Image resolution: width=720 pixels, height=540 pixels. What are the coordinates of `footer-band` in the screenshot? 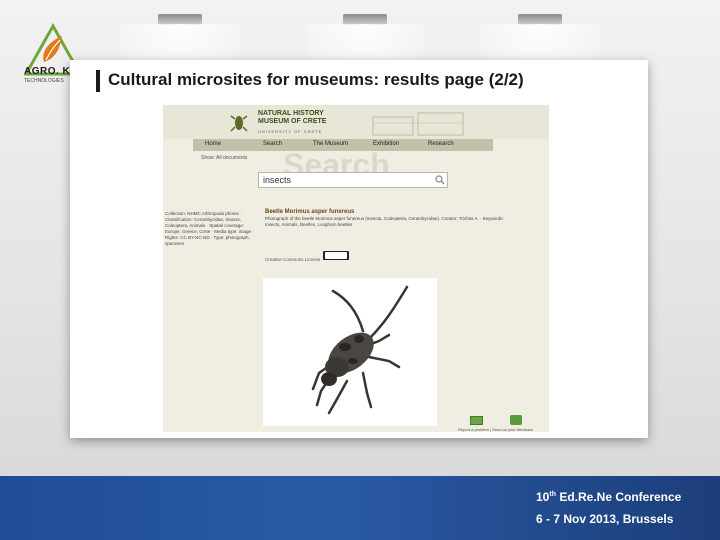 It's located at (360, 508).